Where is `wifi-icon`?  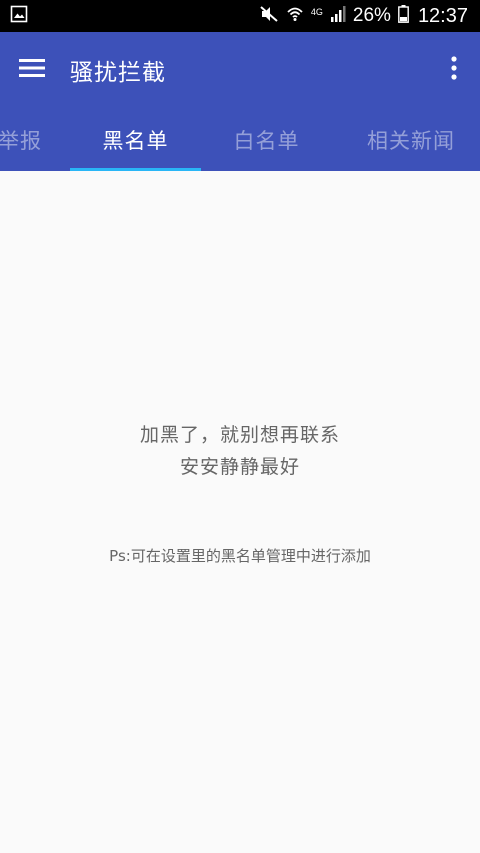
wifi-icon is located at coordinates (295, 16).